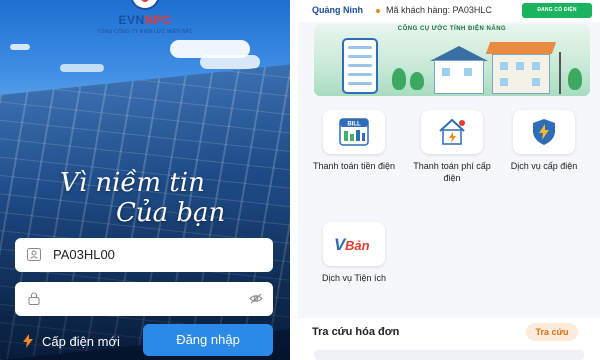 The width and height of the screenshot is (600, 360). What do you see at coordinates (131, 20) in the screenshot?
I see `logo-evn: EVN` at bounding box center [131, 20].